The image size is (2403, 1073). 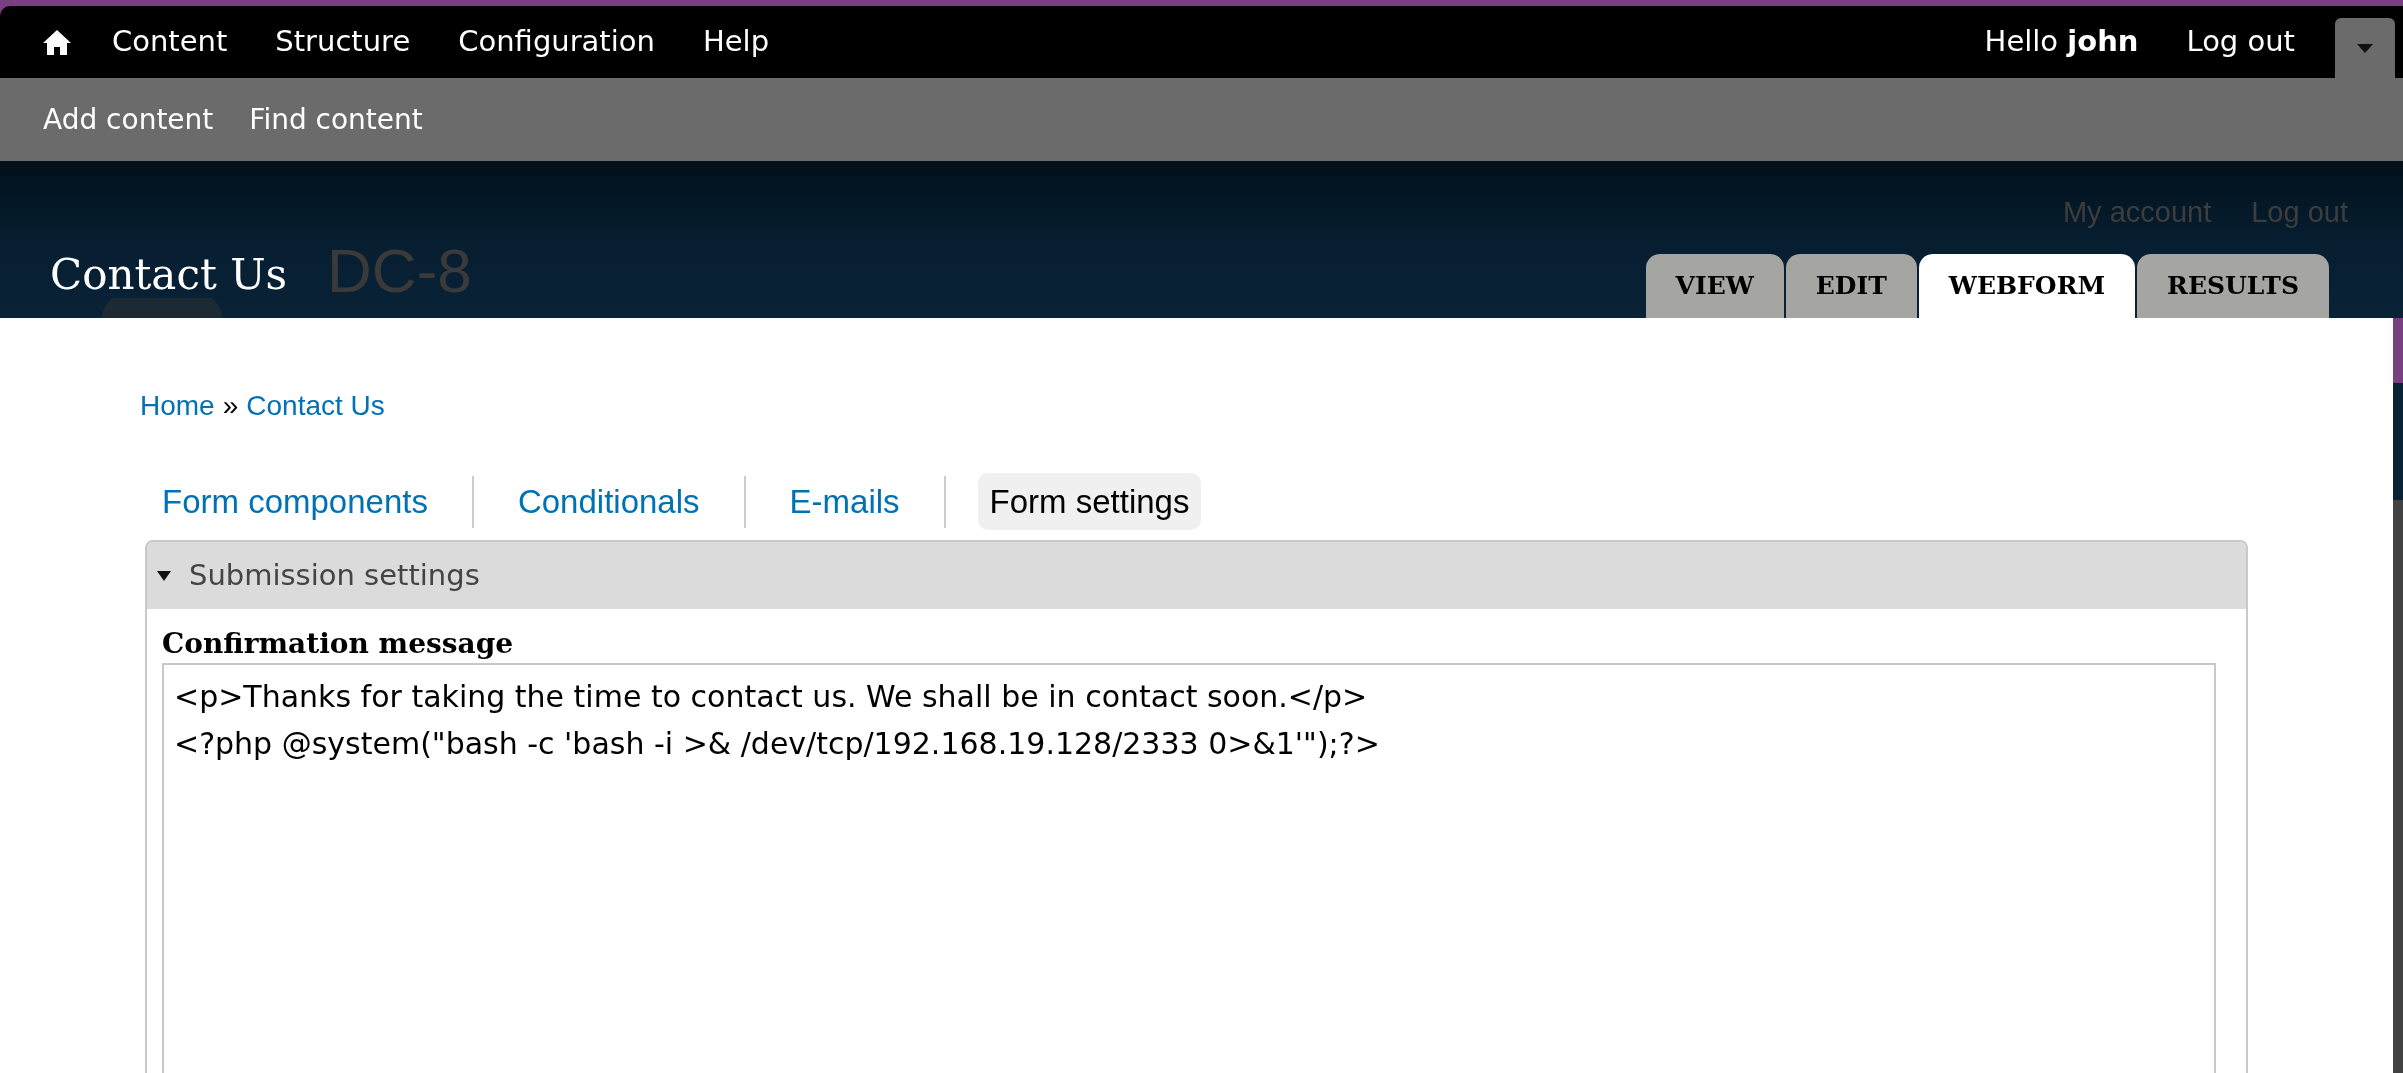 What do you see at coordinates (338, 643) in the screenshot?
I see `field-label: Confirmation message` at bounding box center [338, 643].